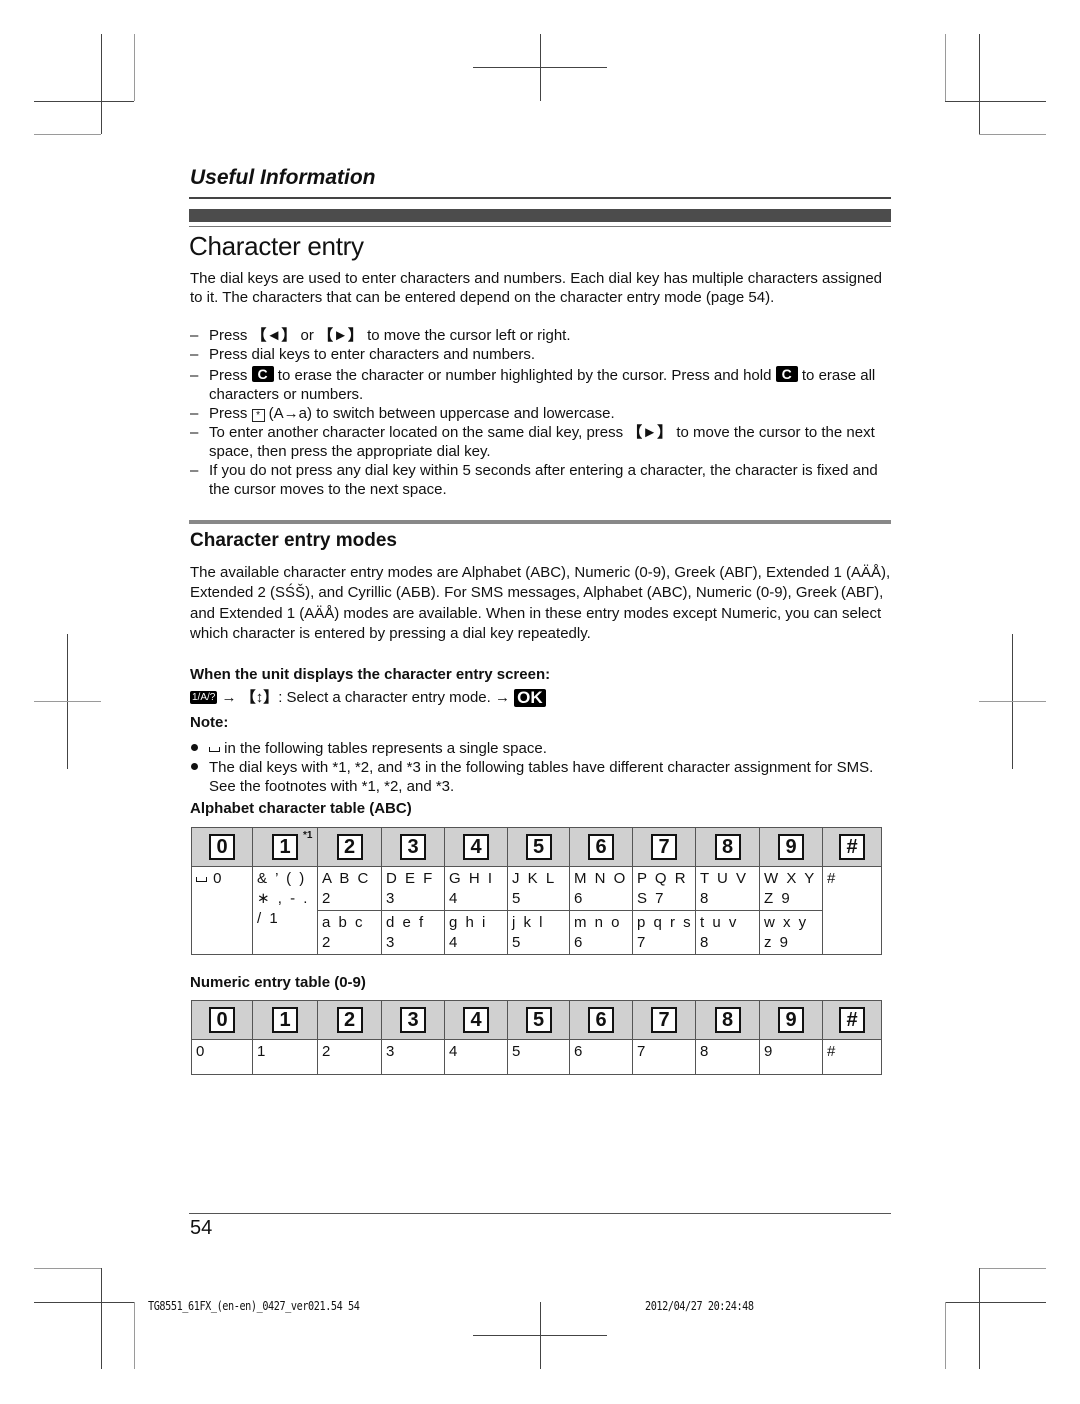 Image resolution: width=1080 pixels, height=1404 pixels. What do you see at coordinates (538, 888) in the screenshot?
I see `table-cell: J K L5` at bounding box center [538, 888].